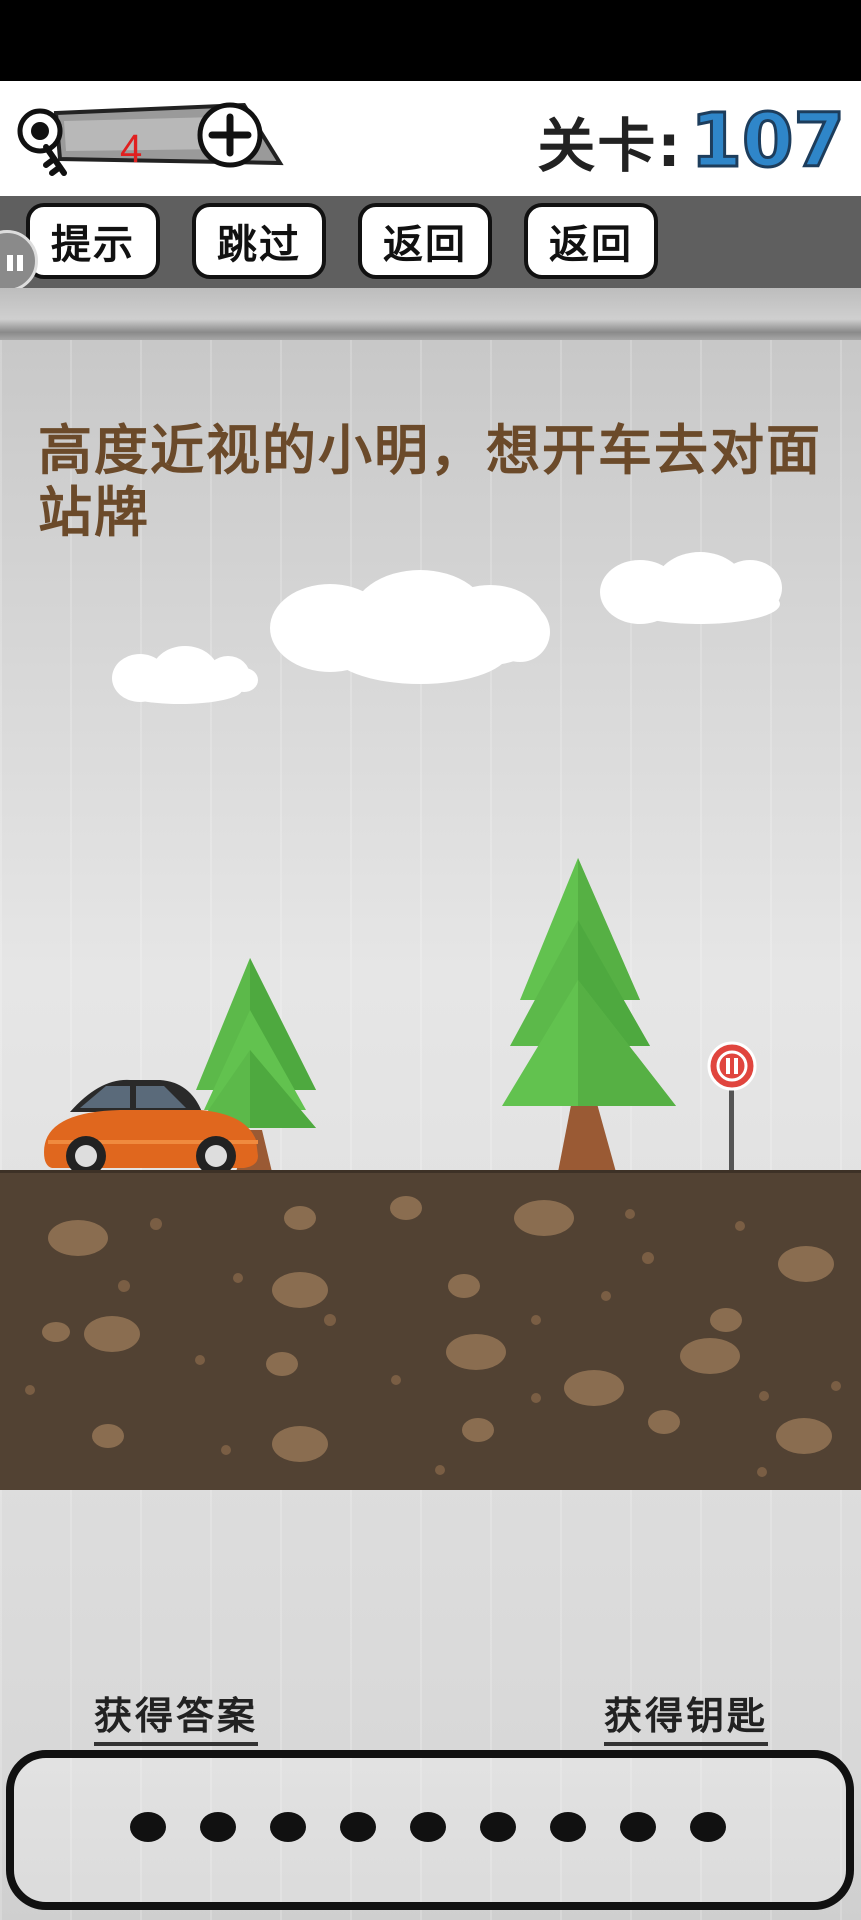 This screenshot has width=861, height=1920. What do you see at coordinates (767, 141) in the screenshot?
I see `level-number: 107` at bounding box center [767, 141].